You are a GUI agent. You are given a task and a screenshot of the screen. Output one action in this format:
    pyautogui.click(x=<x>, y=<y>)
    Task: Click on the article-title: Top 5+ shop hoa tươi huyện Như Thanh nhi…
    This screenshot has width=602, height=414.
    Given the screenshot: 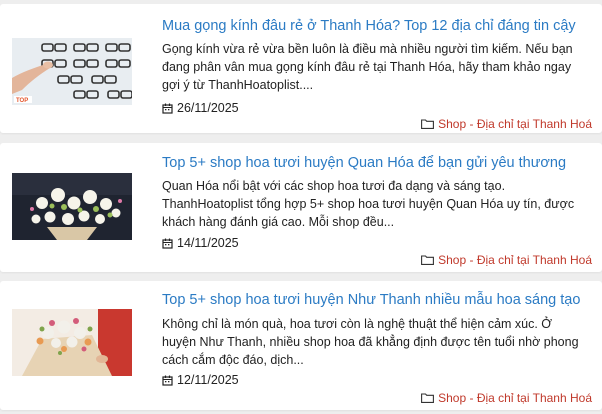 What is the action you would take?
    pyautogui.click(x=375, y=300)
    